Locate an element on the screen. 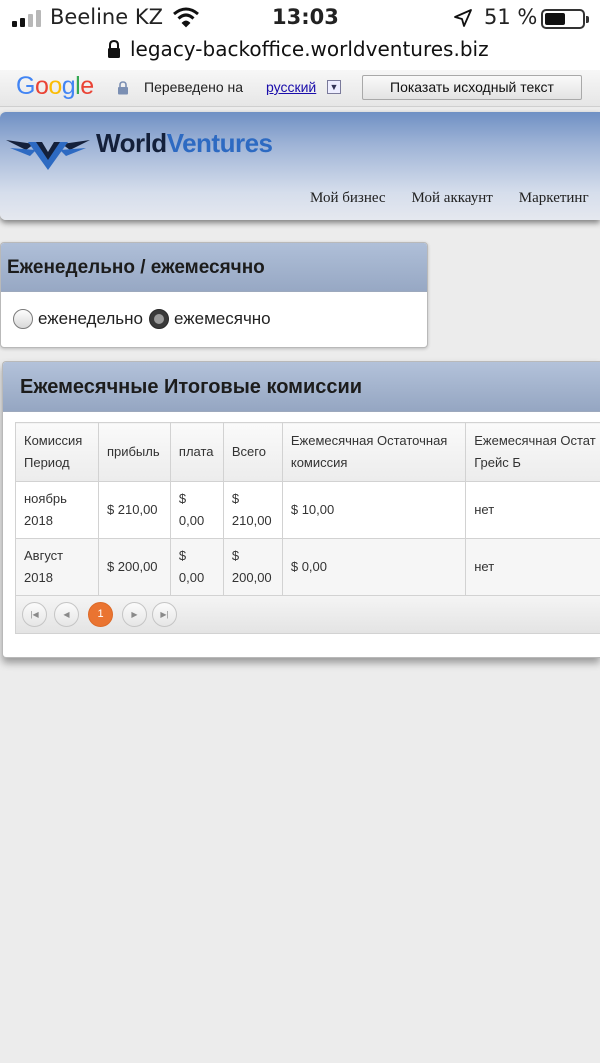 Image resolution: width=600 pixels, height=1063 pixels. battery-icon is located at coordinates (565, 19).